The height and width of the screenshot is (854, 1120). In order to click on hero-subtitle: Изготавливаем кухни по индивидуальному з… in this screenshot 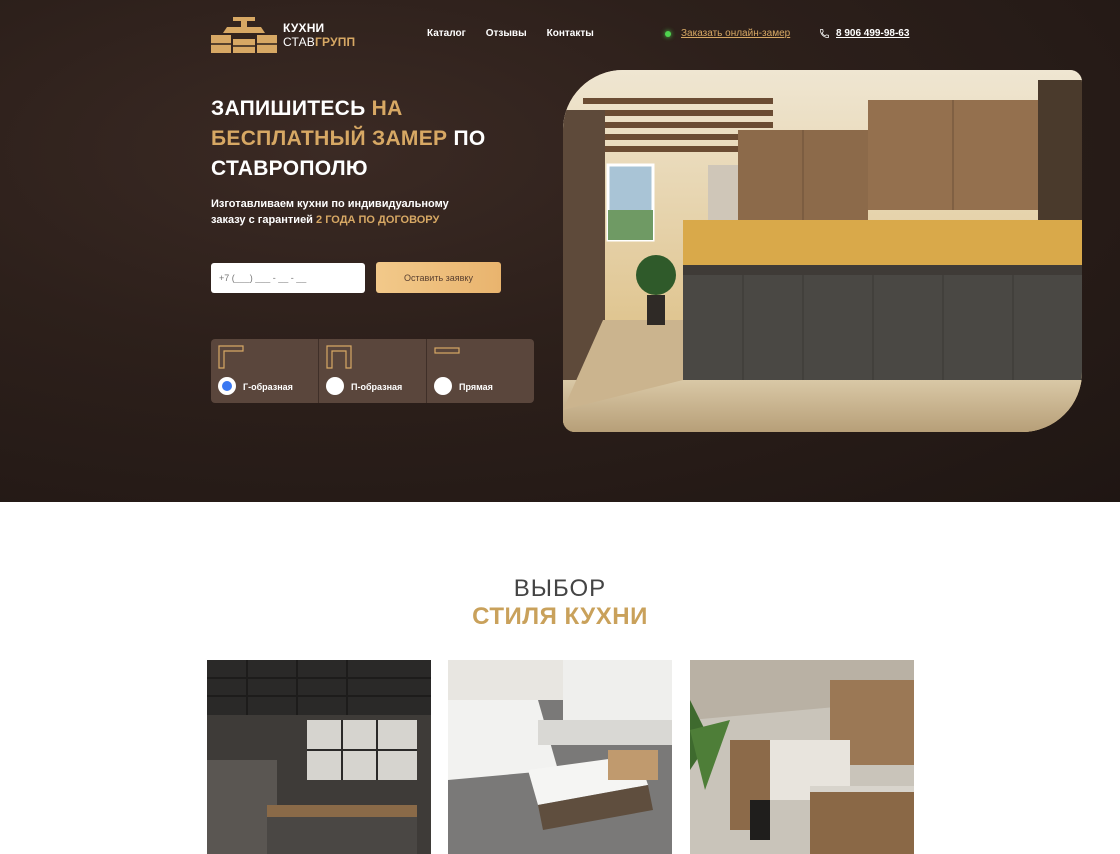, I will do `click(331, 212)`.